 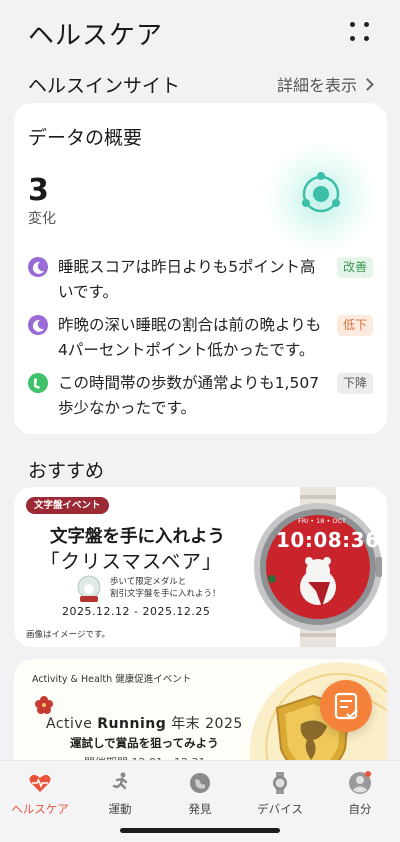 What do you see at coordinates (42, 219) in the screenshot?
I see `change-label: 変化` at bounding box center [42, 219].